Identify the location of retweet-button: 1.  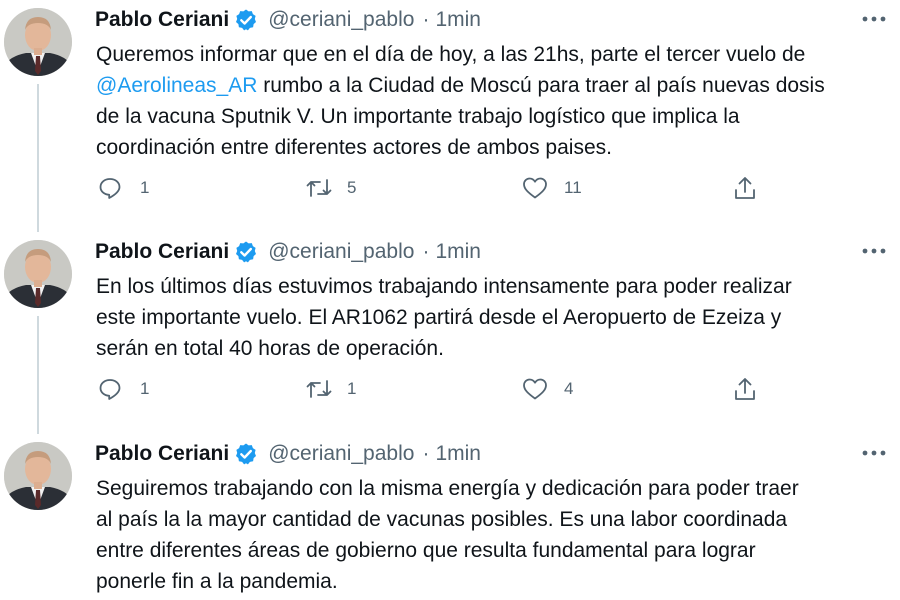
(330, 389).